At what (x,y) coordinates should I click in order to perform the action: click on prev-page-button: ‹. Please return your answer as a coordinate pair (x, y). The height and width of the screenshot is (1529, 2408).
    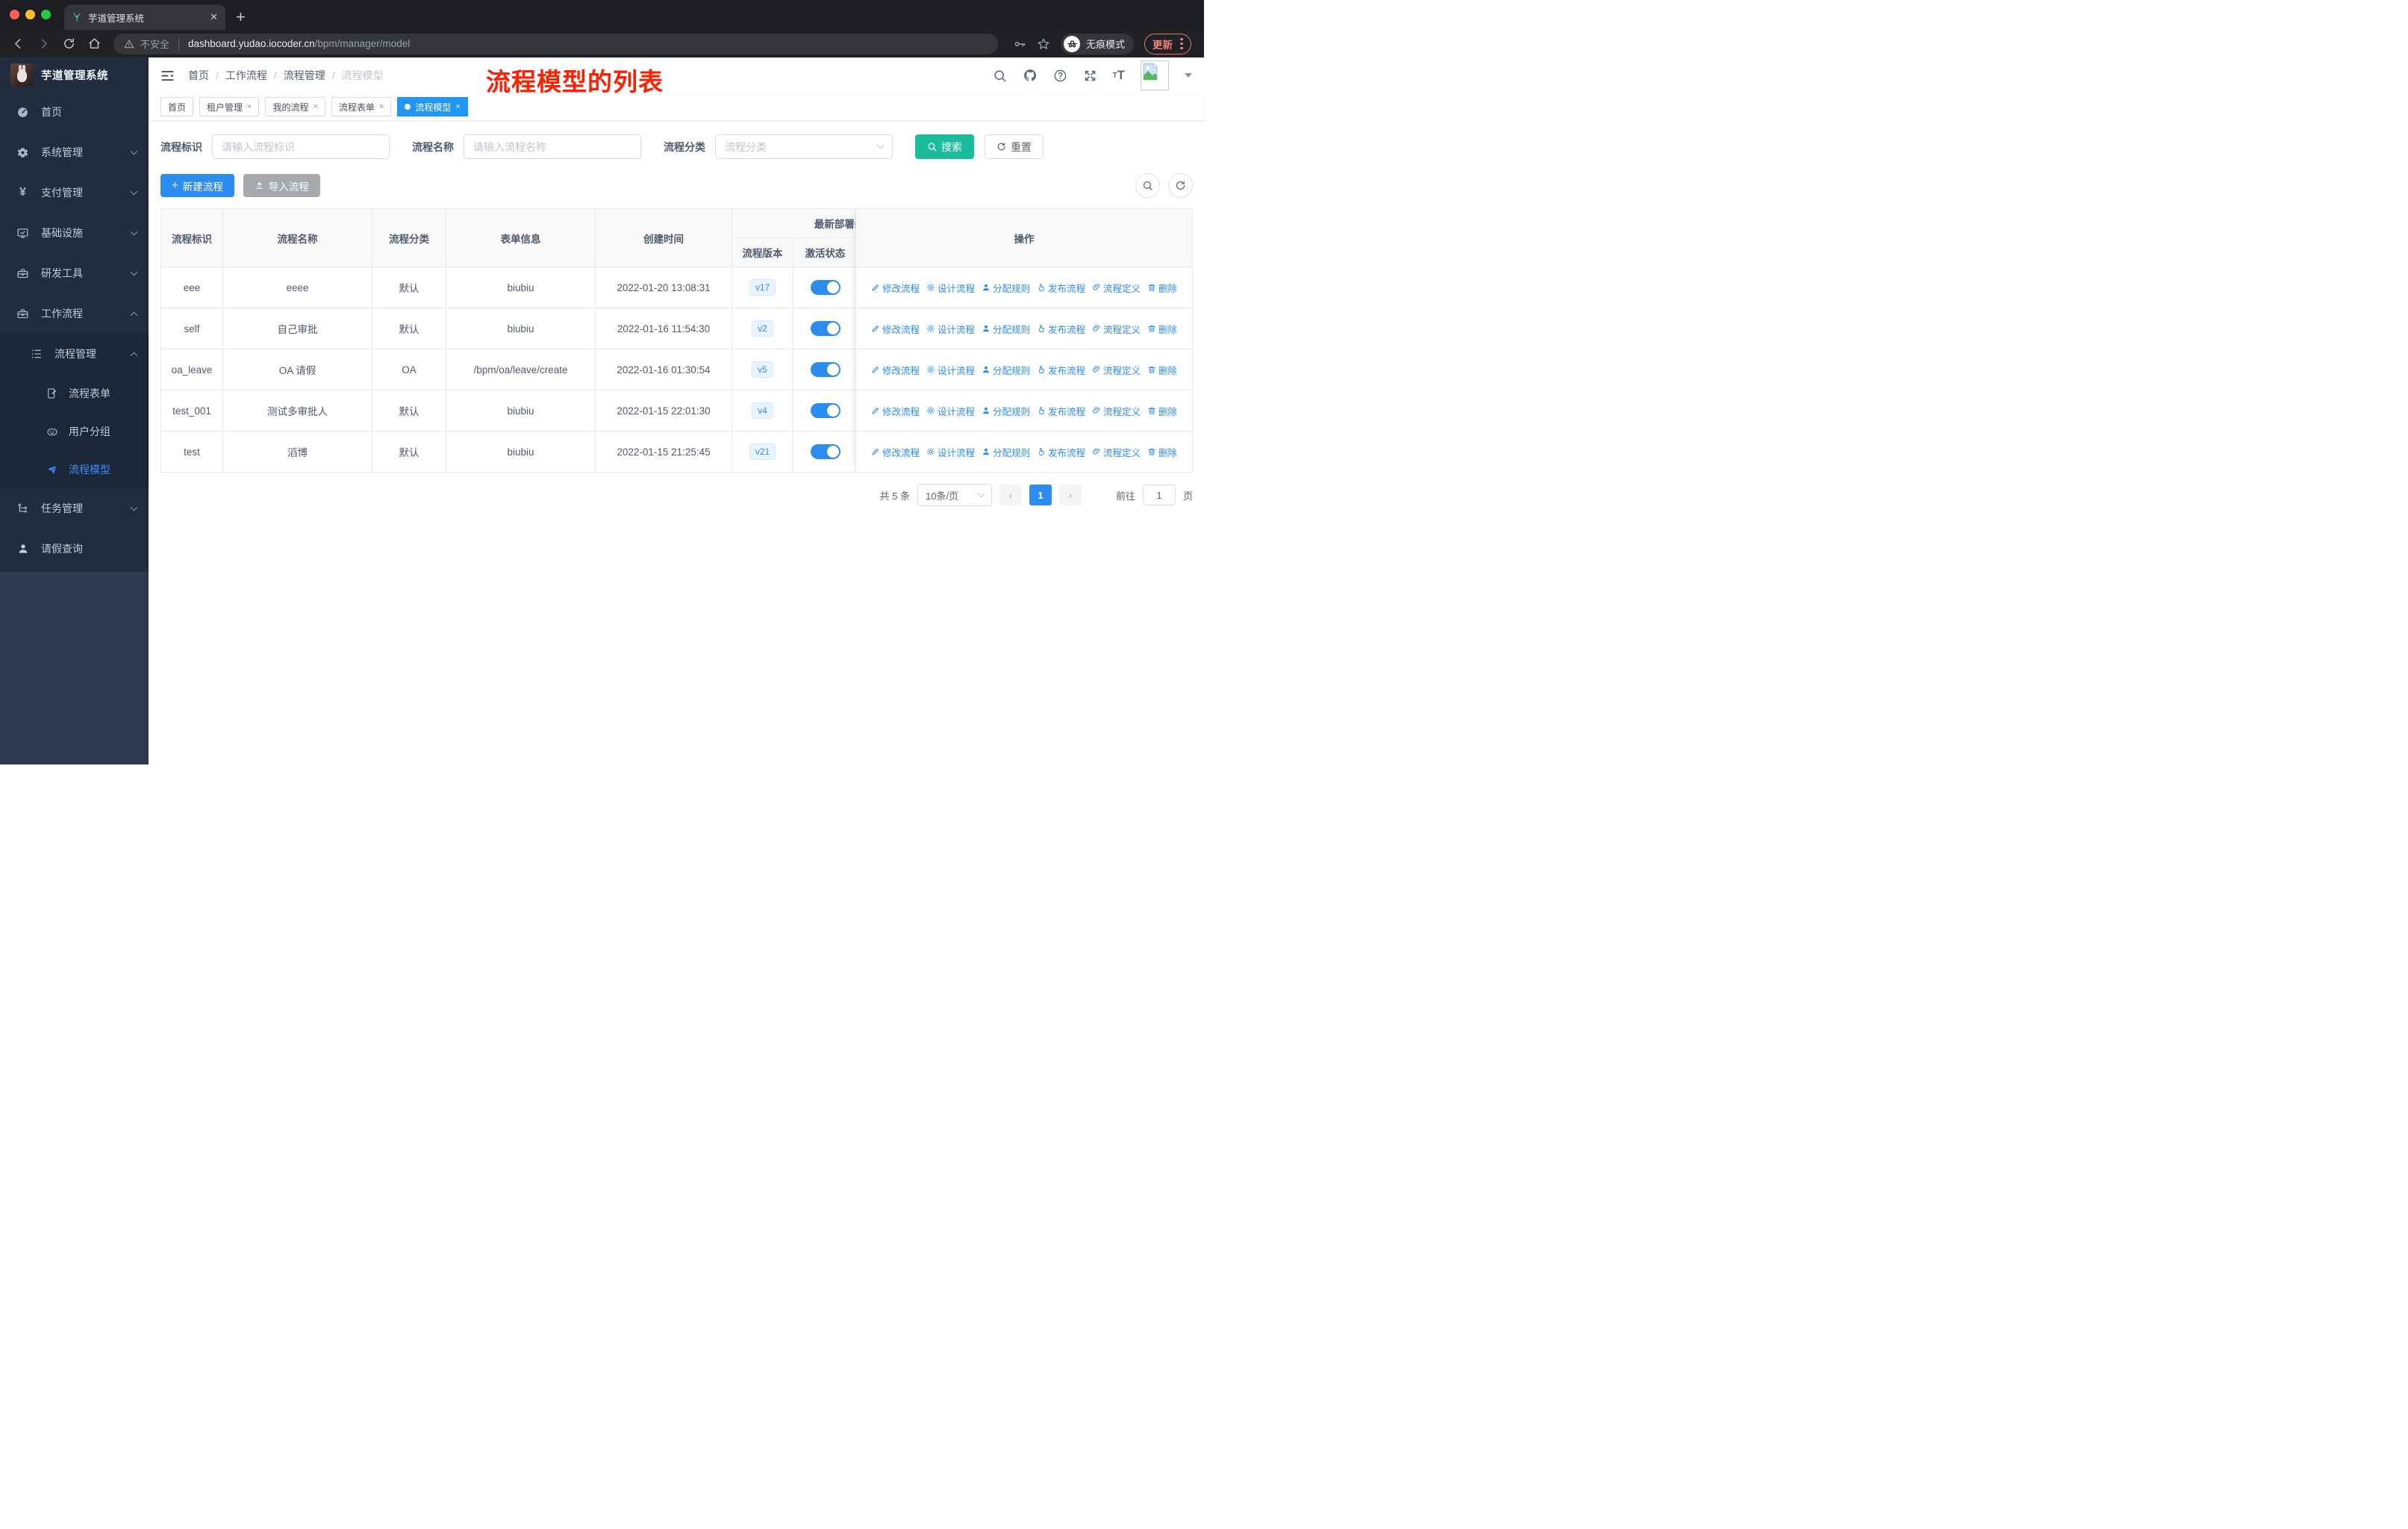
    Looking at the image, I should click on (1010, 495).